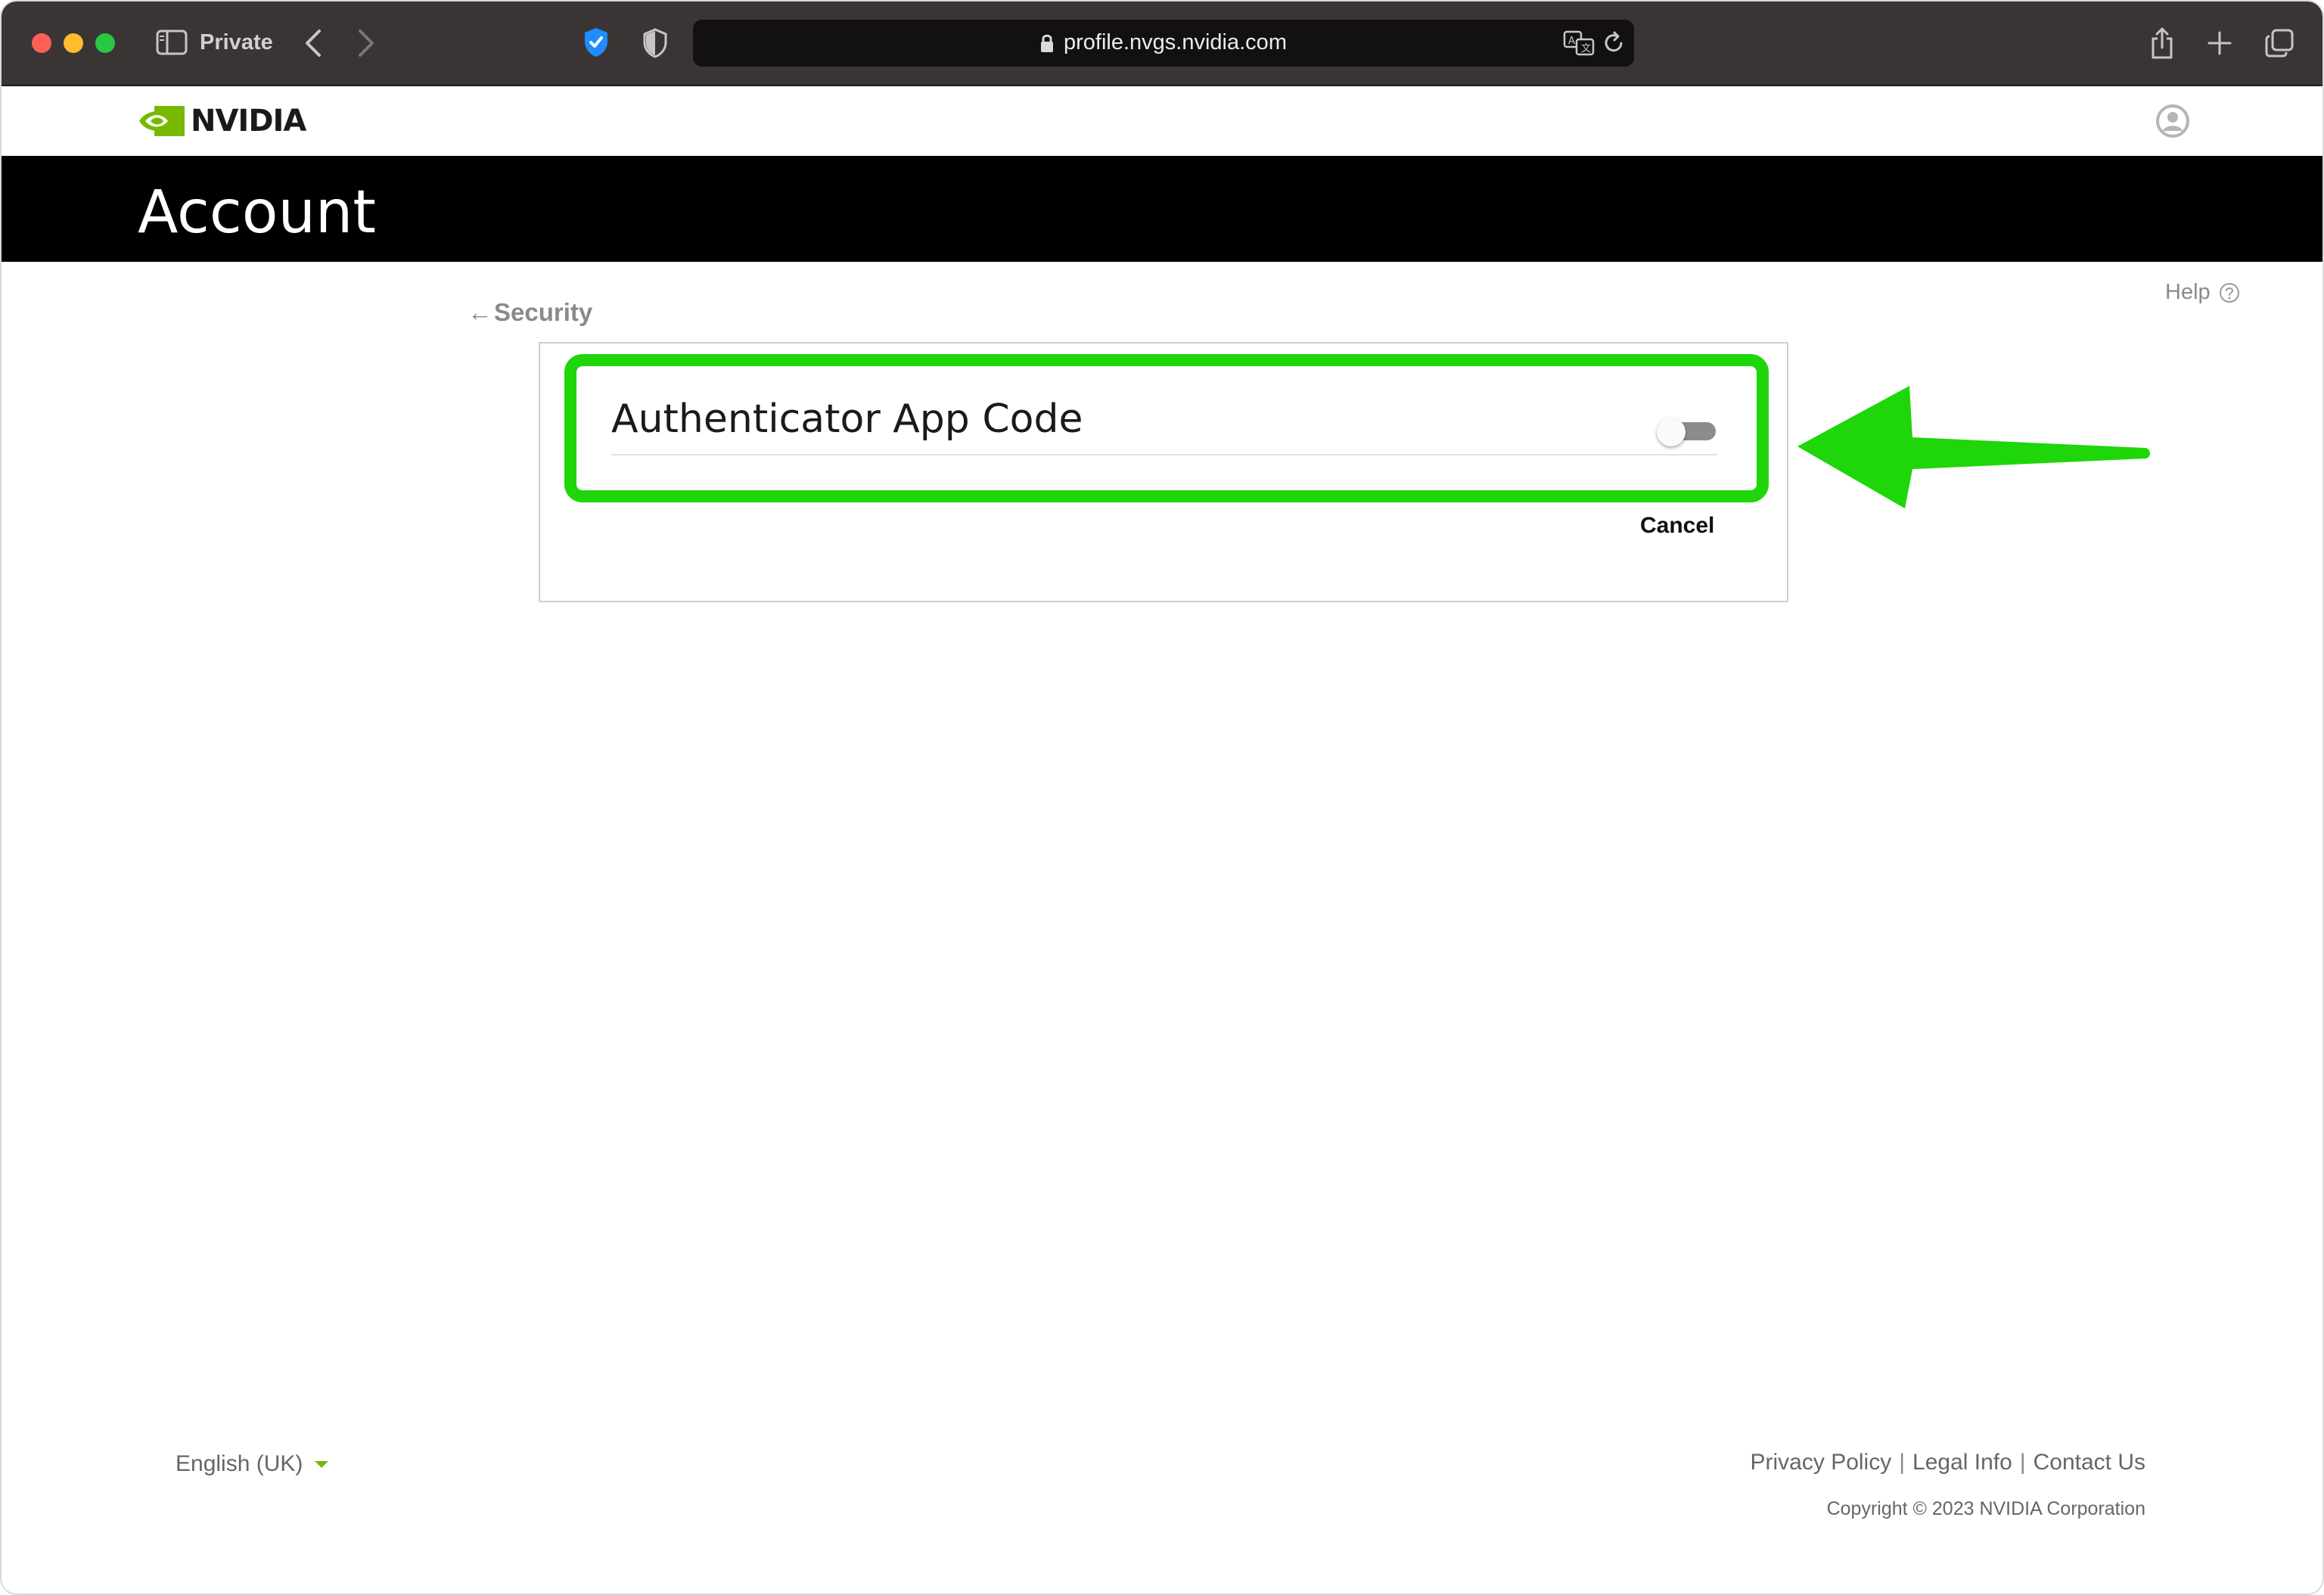 The width and height of the screenshot is (2324, 1595). Describe the element at coordinates (366, 43) in the screenshot. I see `forward-icon` at that location.